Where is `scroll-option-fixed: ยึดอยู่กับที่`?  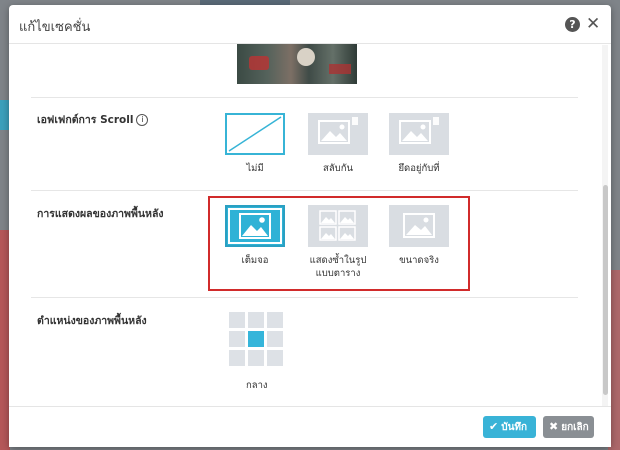 scroll-option-fixed: ยึดอยู่กับที่ is located at coordinates (419, 144).